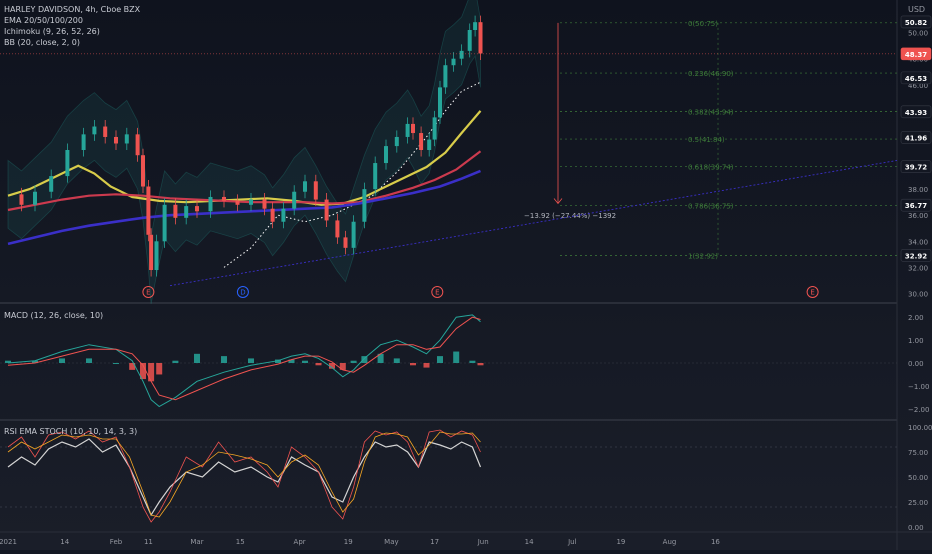 Image resolution: width=932 pixels, height=554 pixels. I want to click on rsi-tick-label: 50.00, so click(918, 478).